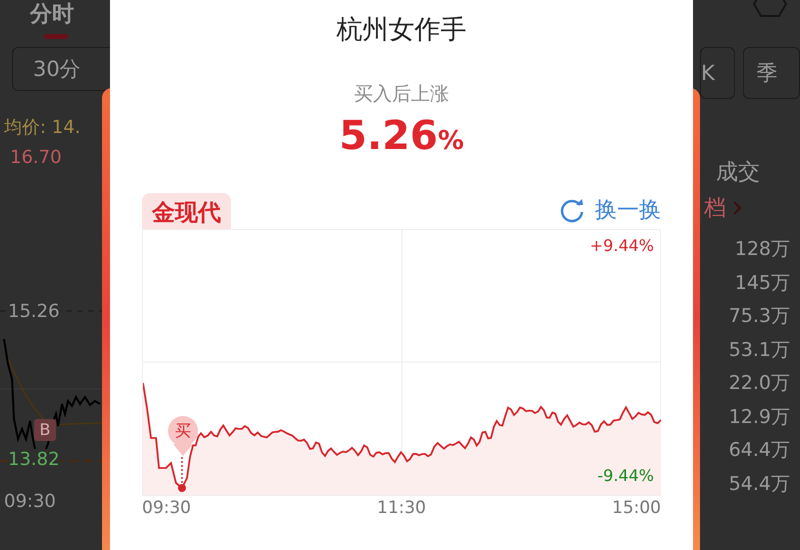 Image resolution: width=800 pixels, height=550 pixels. I want to click on period-button: K, so click(718, 73).